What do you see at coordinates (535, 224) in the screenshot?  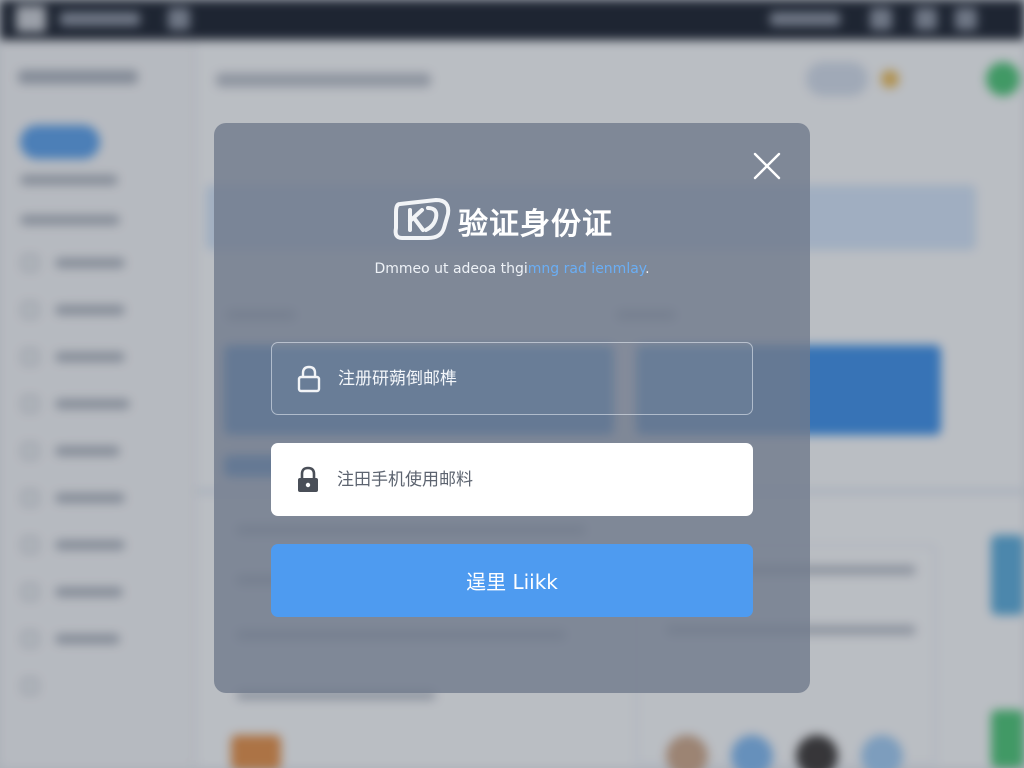 I see `modal-title: 验证身份证` at bounding box center [535, 224].